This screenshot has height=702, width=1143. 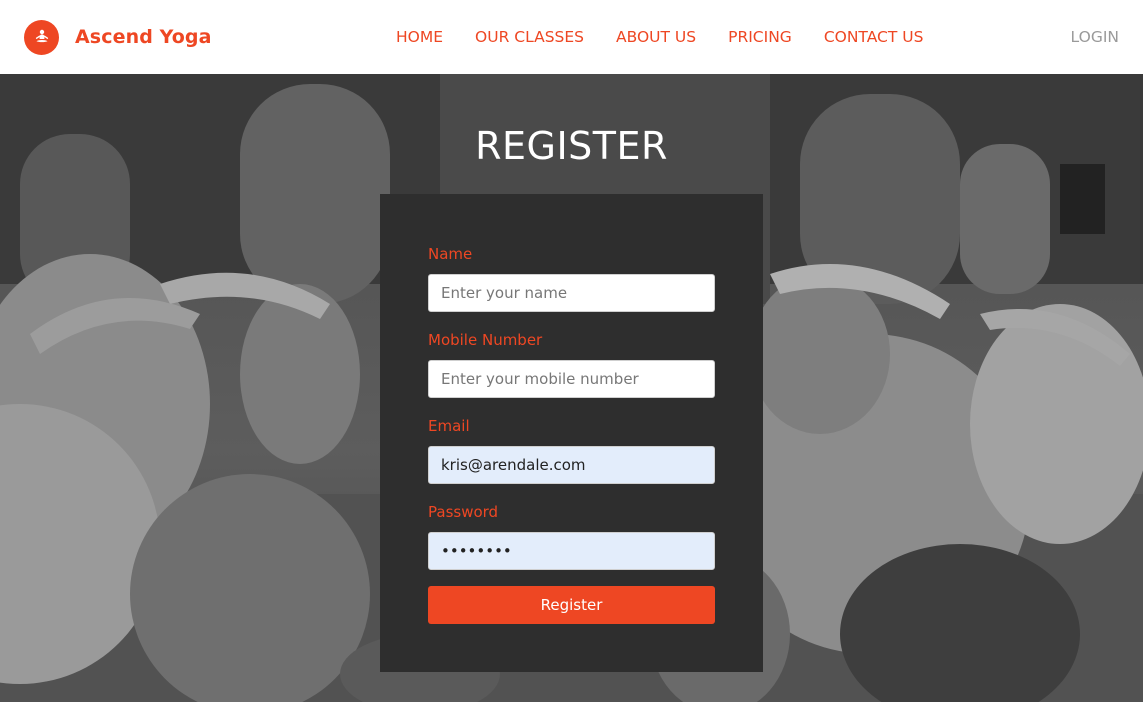 What do you see at coordinates (571, 551) in the screenshot?
I see `password-input` at bounding box center [571, 551].